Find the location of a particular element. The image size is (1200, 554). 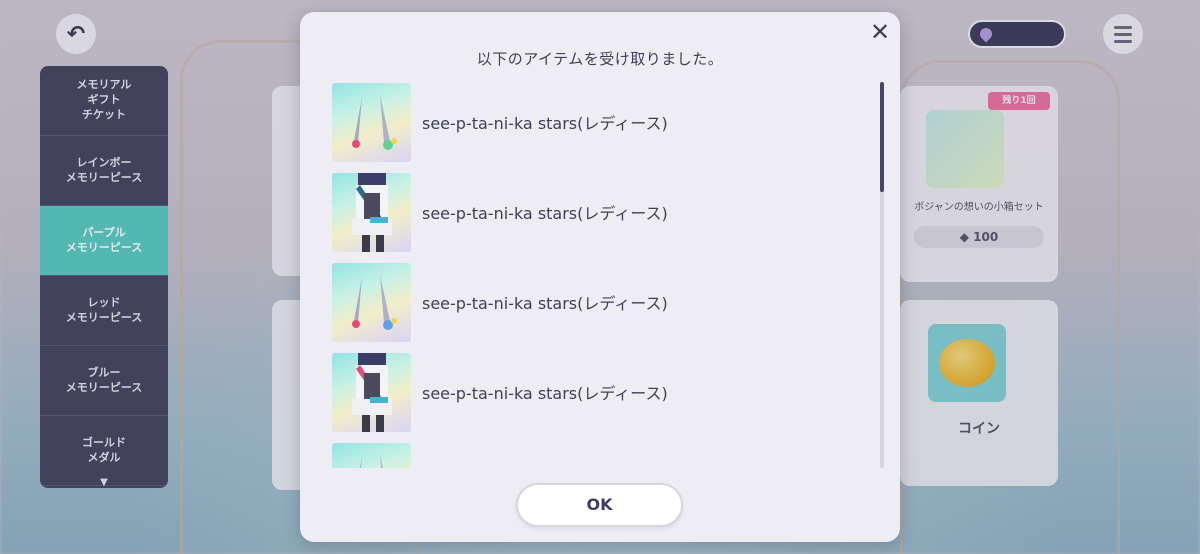

list-item is located at coordinates (592, 455).